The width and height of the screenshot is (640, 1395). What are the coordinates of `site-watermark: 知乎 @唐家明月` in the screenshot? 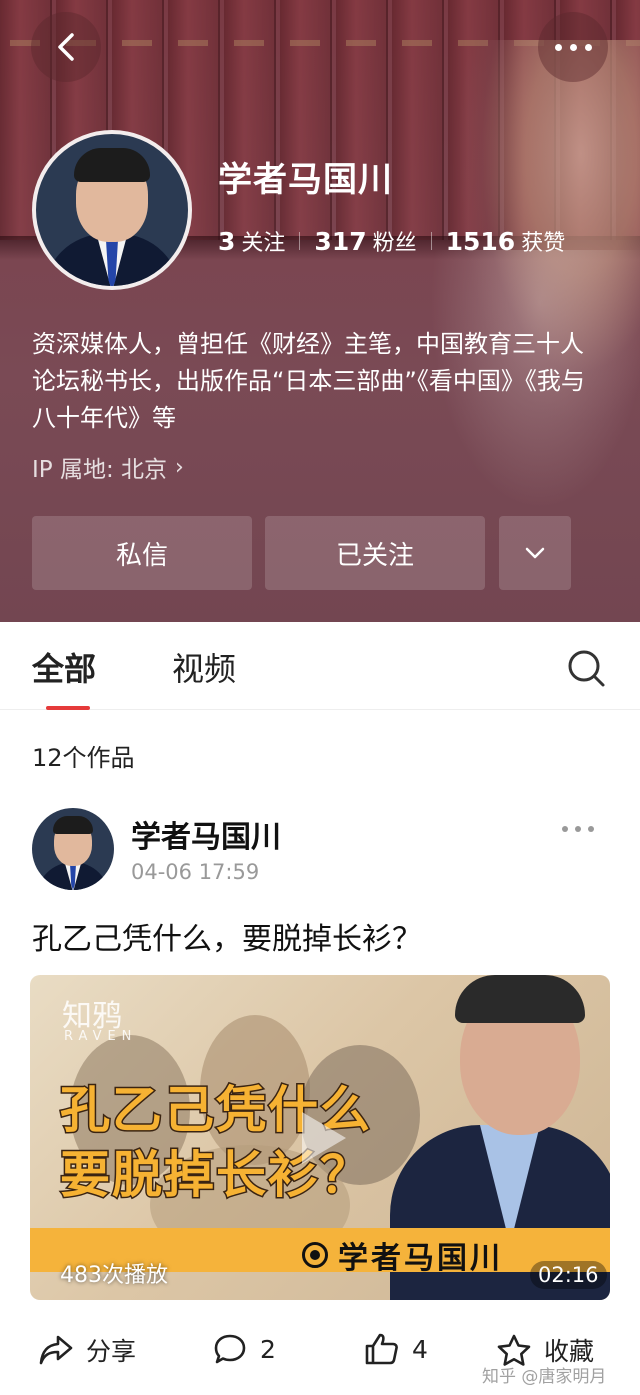 It's located at (544, 1377).